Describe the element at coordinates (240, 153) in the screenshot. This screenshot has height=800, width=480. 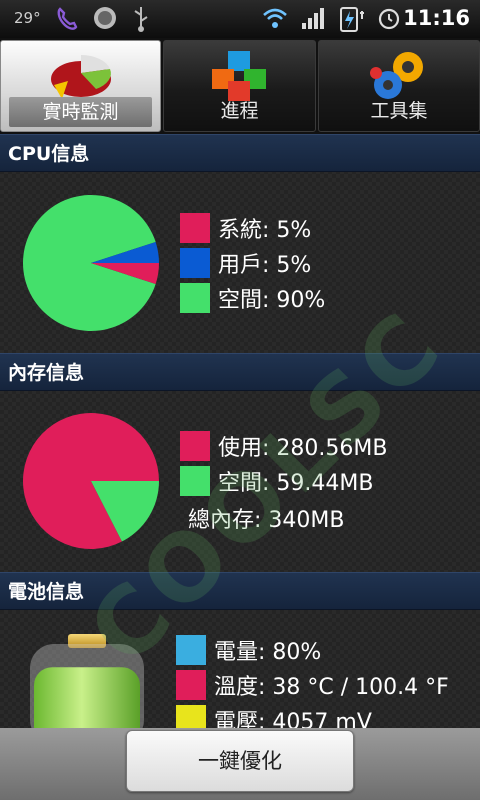
I see `cpu-section-header: CPU信息` at that location.